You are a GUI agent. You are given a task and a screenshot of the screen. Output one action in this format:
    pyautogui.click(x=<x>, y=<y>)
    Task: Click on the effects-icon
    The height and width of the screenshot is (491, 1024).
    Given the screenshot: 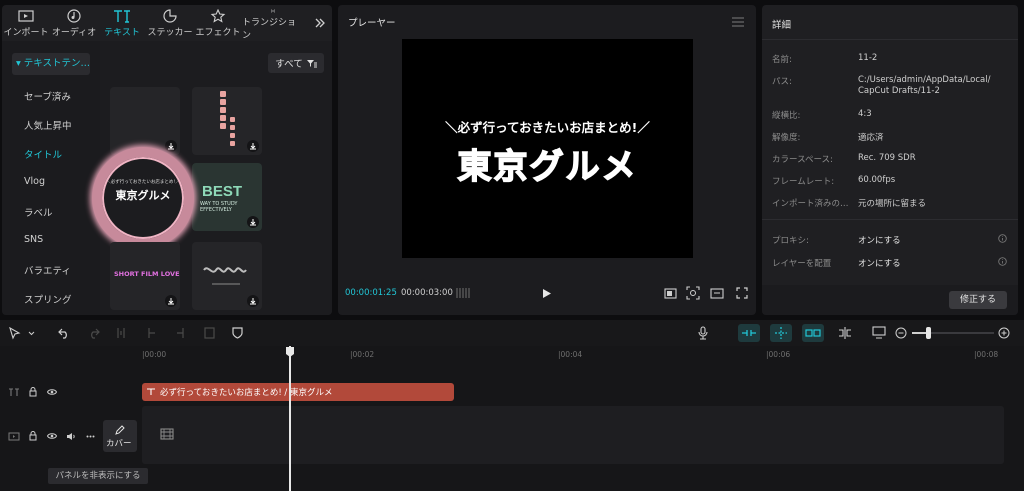 What is the action you would take?
    pyautogui.click(x=218, y=16)
    